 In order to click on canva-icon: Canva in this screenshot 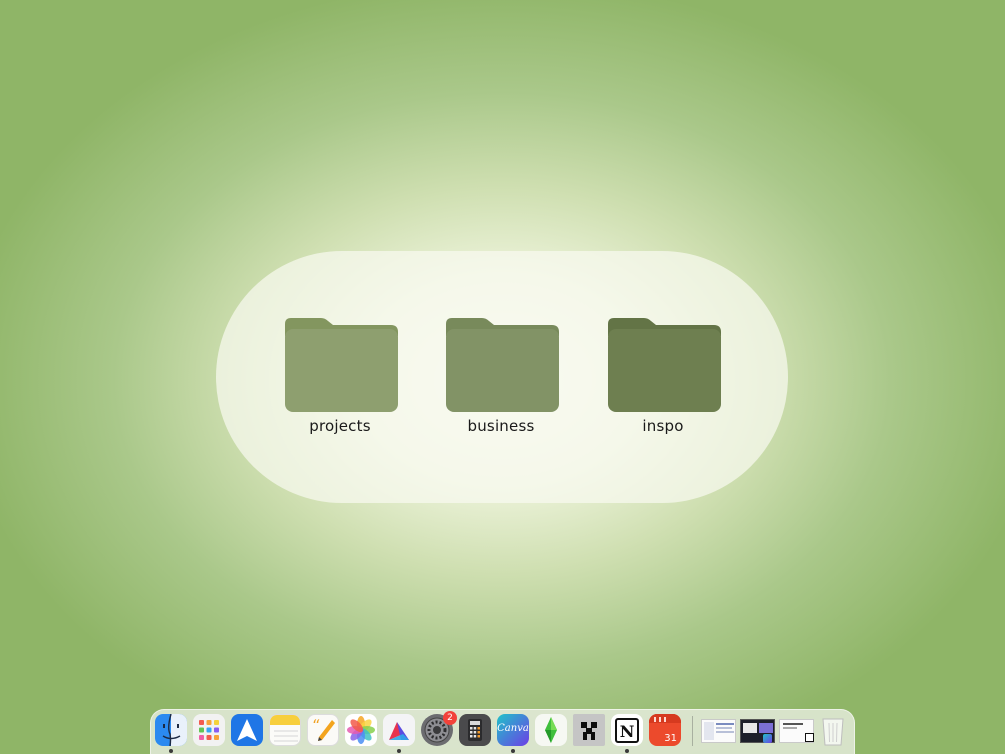, I will do `click(513, 728)`.